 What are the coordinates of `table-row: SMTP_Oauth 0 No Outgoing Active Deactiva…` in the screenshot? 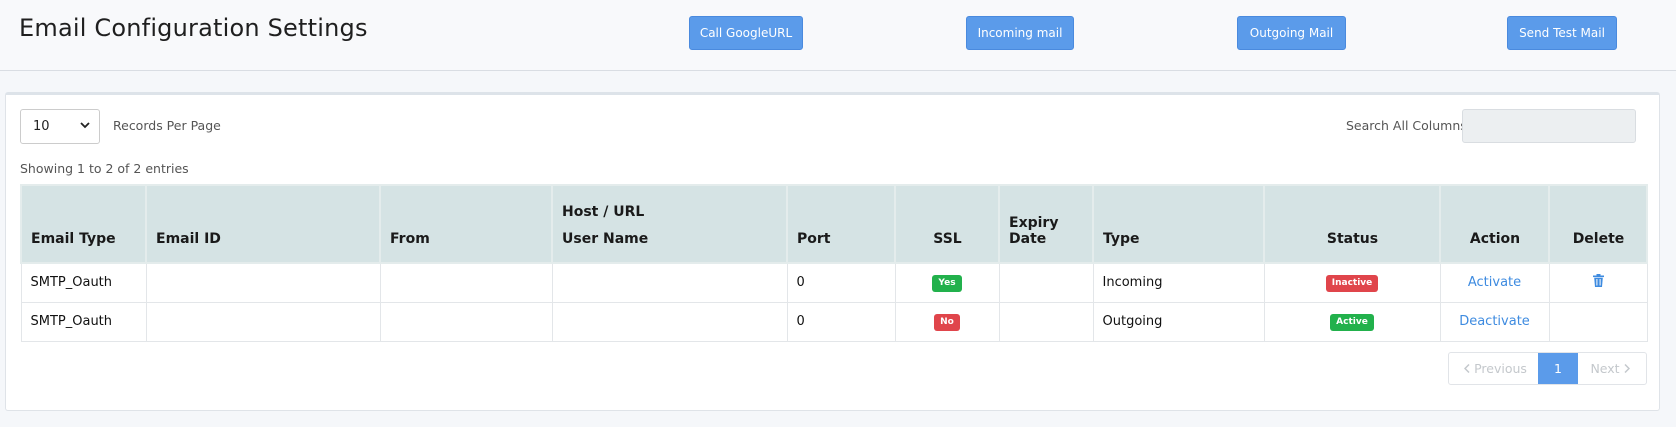 It's located at (834, 321).